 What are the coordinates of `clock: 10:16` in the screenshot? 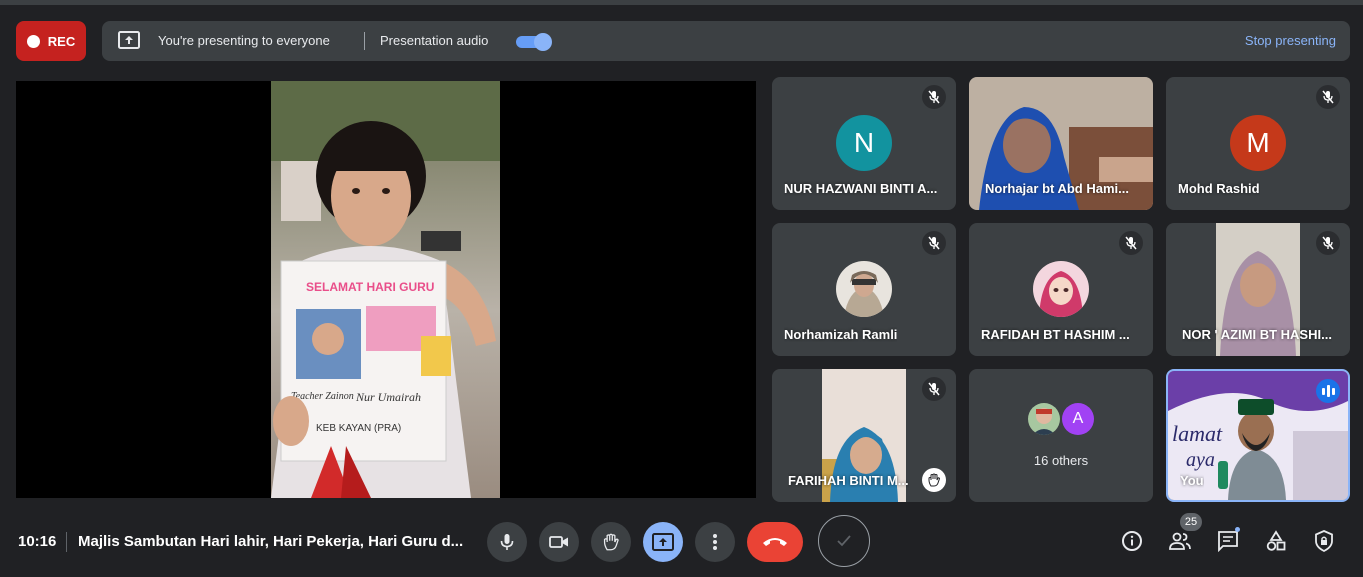 It's located at (37, 541).